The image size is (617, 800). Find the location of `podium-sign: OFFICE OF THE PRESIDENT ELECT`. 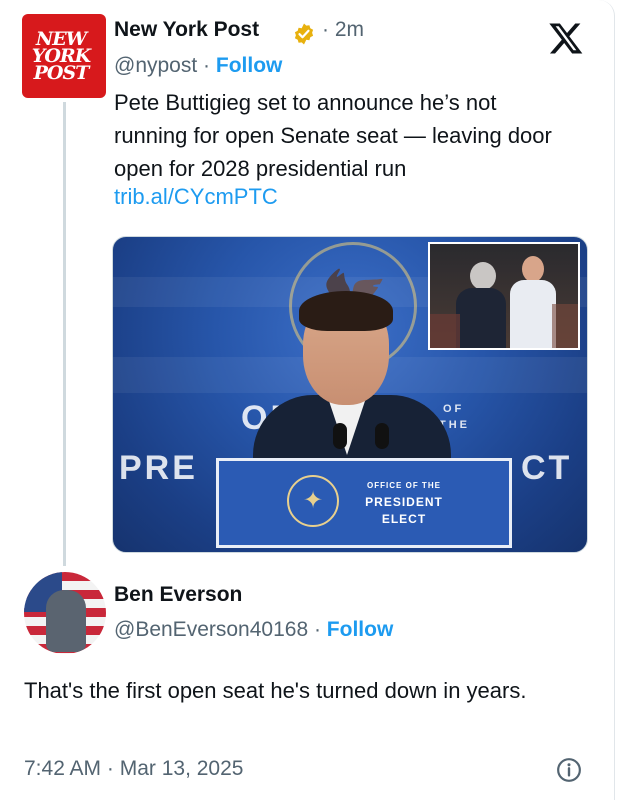

podium-sign: OFFICE OF THE PRESIDENT ELECT is located at coordinates (404, 502).